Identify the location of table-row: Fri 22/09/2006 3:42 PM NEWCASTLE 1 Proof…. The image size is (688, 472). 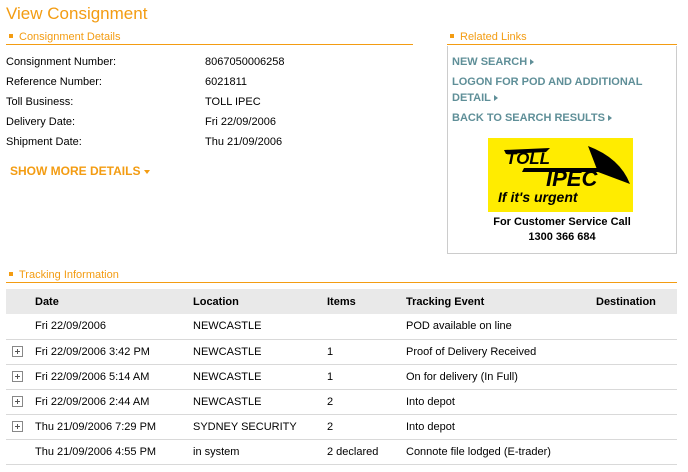
(341, 352).